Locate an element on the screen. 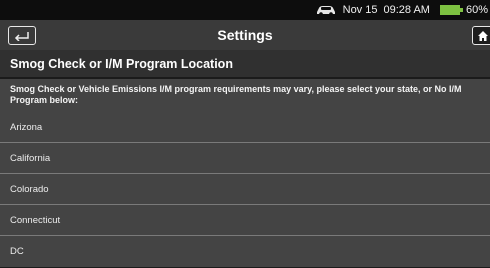 The image size is (490, 268). title-bar: Settings is located at coordinates (245, 35).